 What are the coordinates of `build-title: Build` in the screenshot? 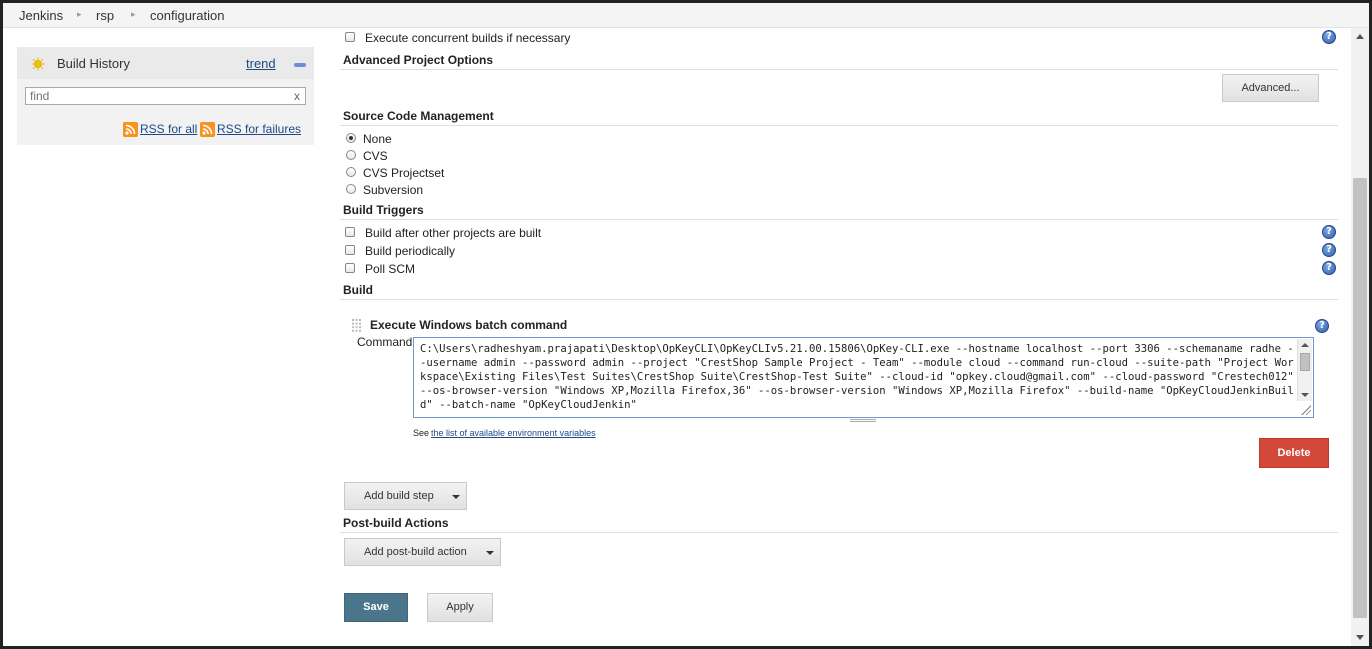 It's located at (358, 290).